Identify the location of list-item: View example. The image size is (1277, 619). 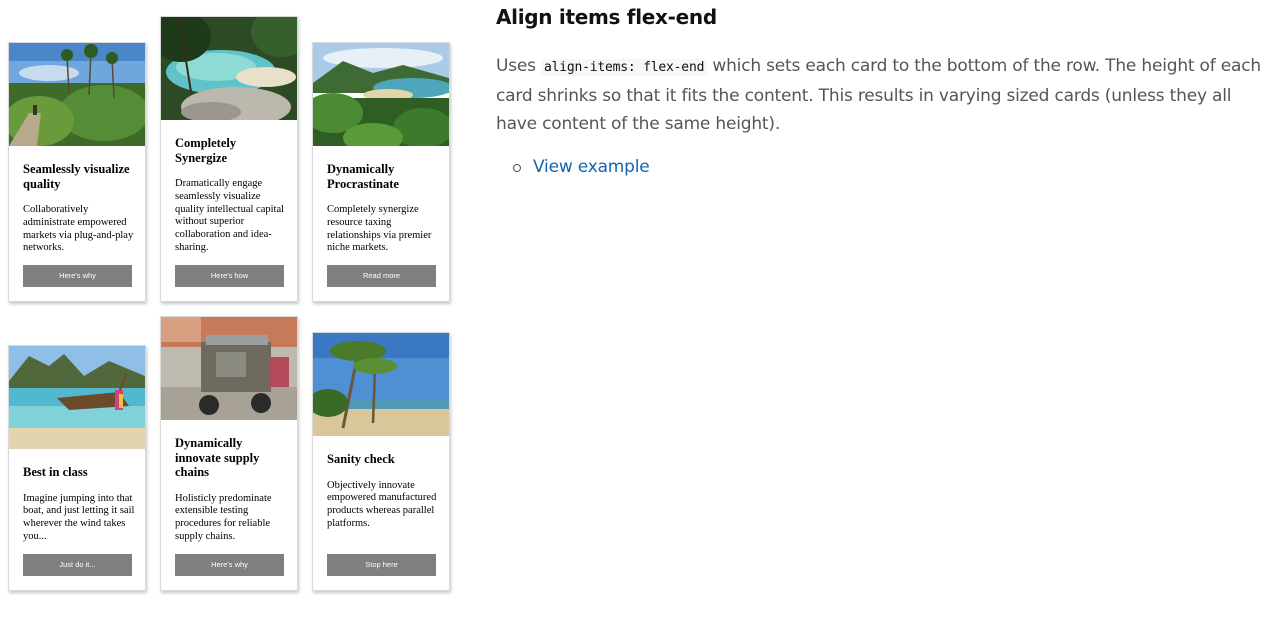
(581, 167).